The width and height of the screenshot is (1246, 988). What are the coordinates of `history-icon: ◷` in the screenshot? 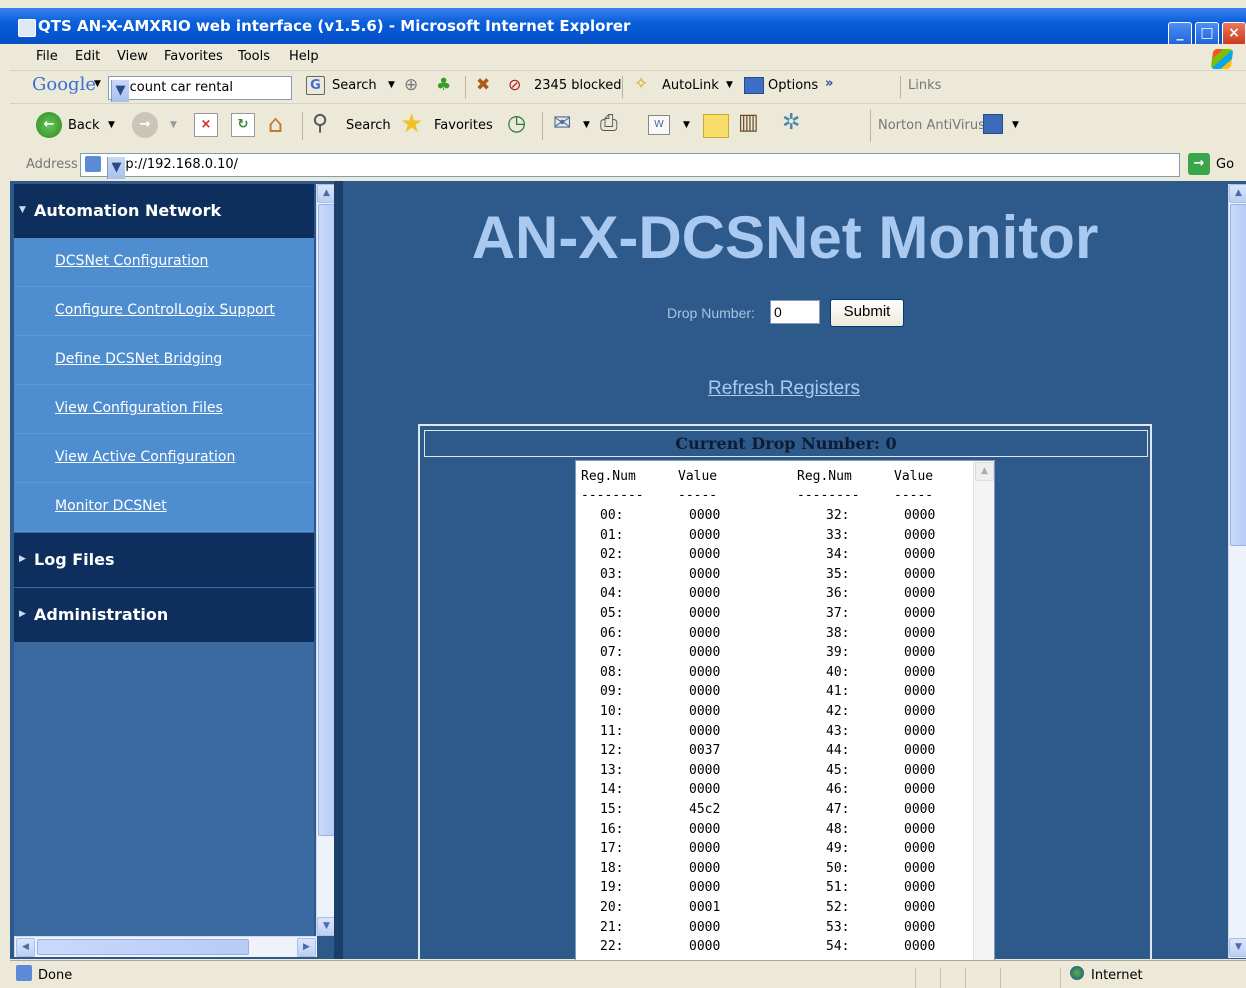 It's located at (516, 123).